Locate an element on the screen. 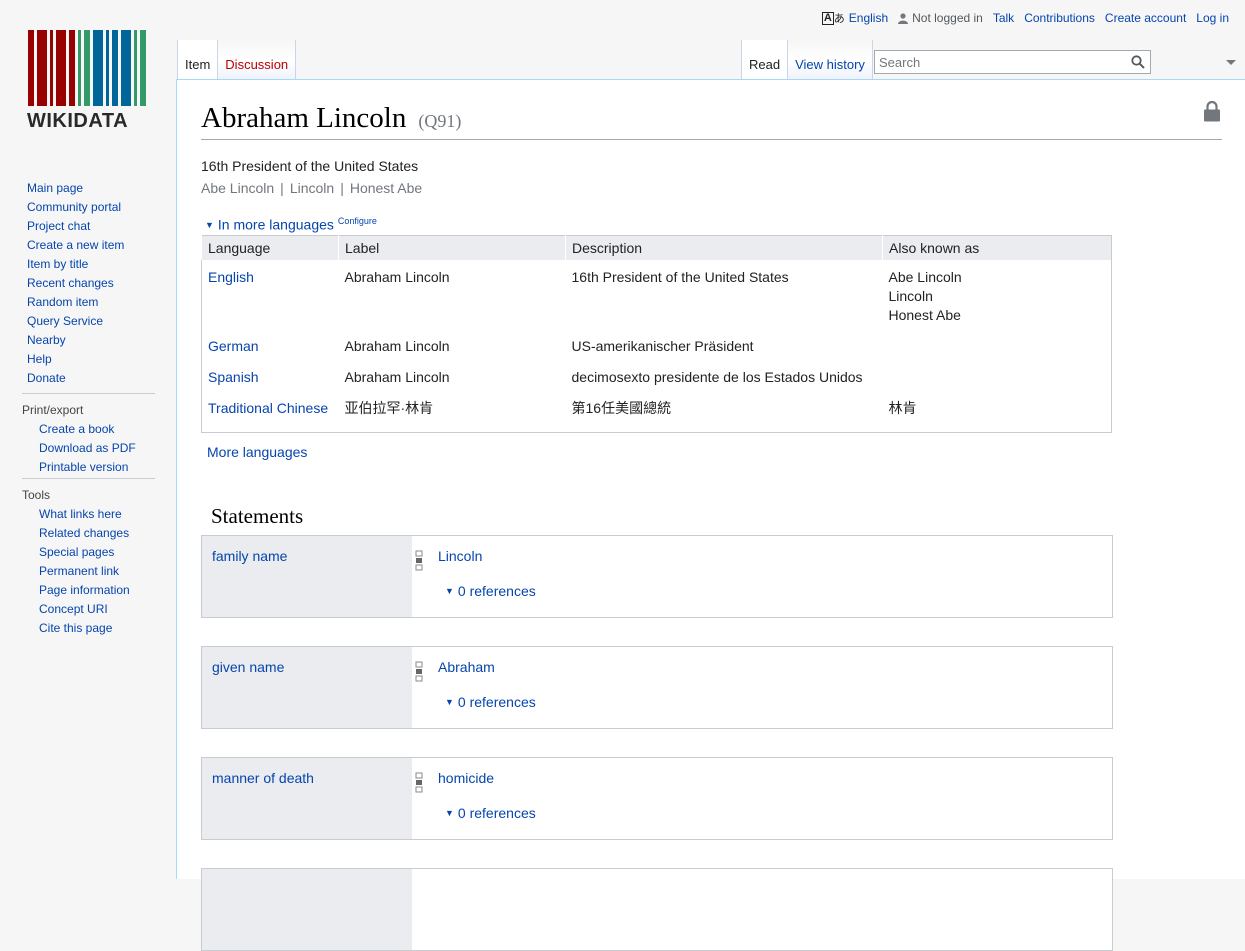 This screenshot has height=951, width=1245. sidebar-item-related-changes: Related changes is located at coordinates (84, 533).